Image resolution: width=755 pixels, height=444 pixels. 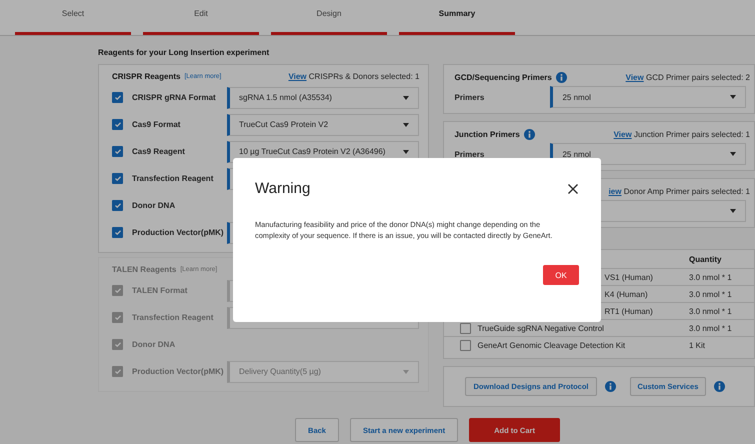 I want to click on step-tab: Select, so click(x=73, y=17).